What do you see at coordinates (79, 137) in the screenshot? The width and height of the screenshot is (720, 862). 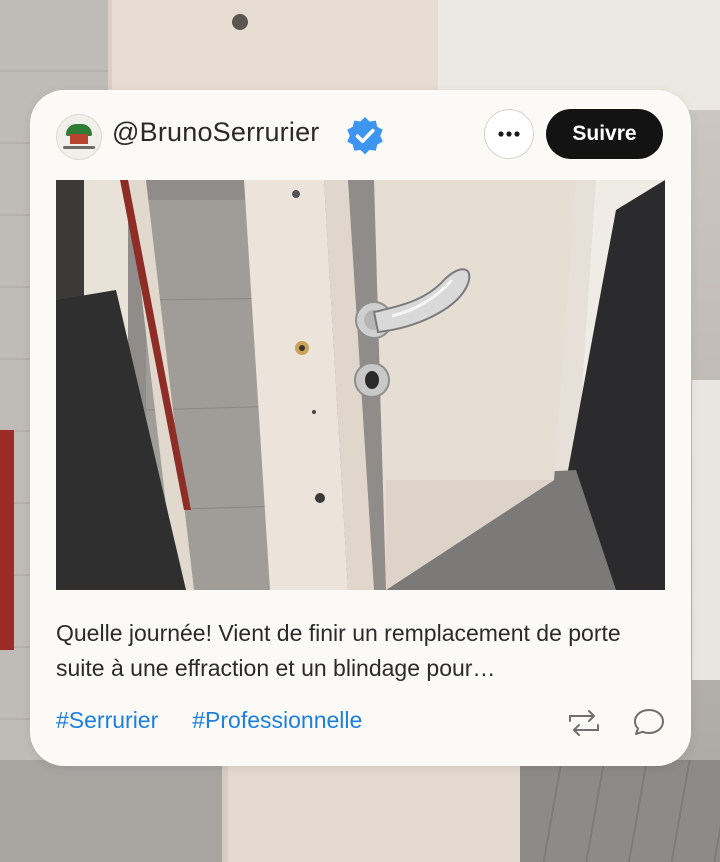 I see `avatar` at bounding box center [79, 137].